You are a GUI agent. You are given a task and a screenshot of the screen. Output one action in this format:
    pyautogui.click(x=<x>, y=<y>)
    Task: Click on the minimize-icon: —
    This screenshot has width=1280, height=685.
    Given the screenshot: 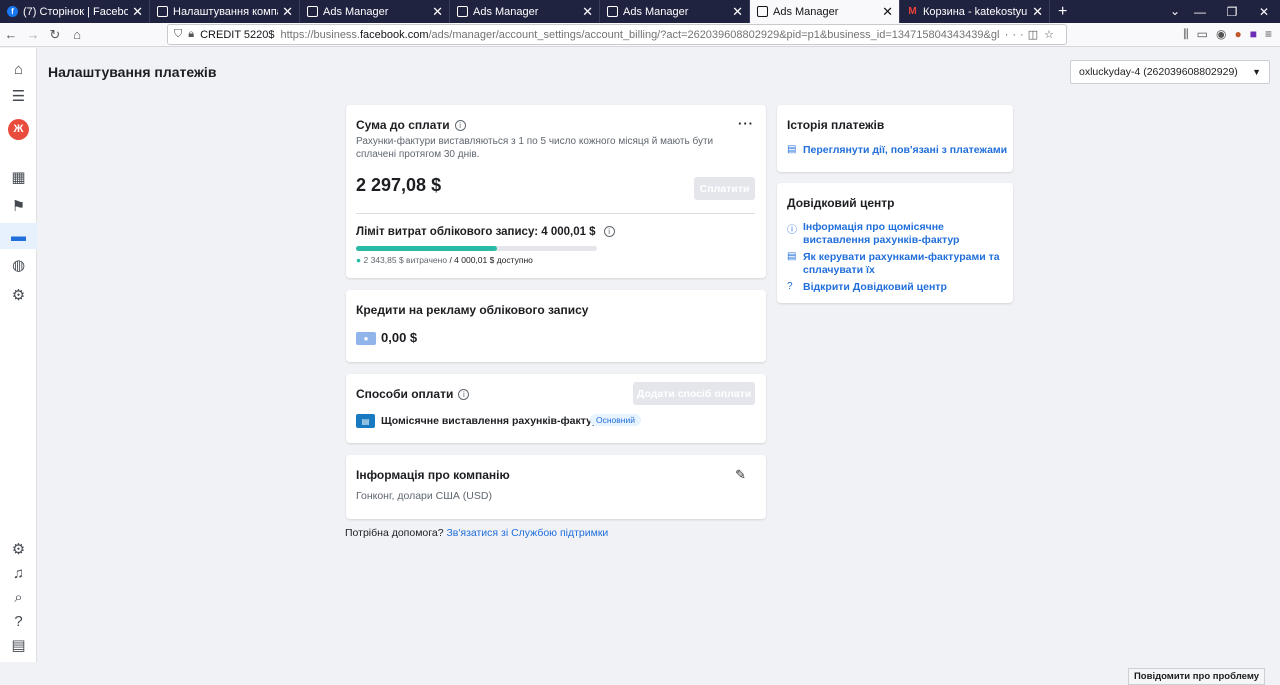 What is the action you would take?
    pyautogui.click(x=1200, y=11)
    